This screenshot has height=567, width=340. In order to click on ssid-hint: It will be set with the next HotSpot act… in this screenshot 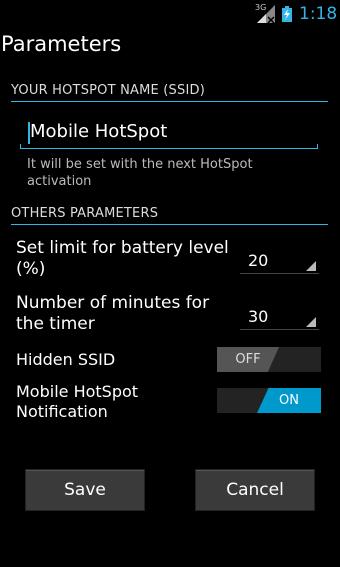, I will do `click(140, 173)`.